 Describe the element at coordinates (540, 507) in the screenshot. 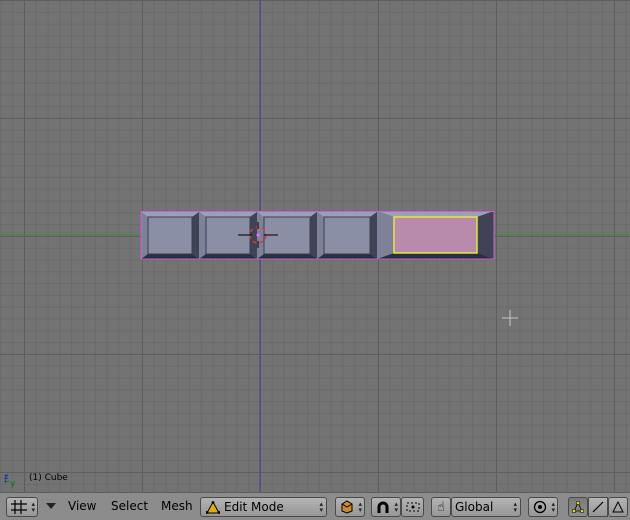

I see `proportional-edit-icon` at that location.